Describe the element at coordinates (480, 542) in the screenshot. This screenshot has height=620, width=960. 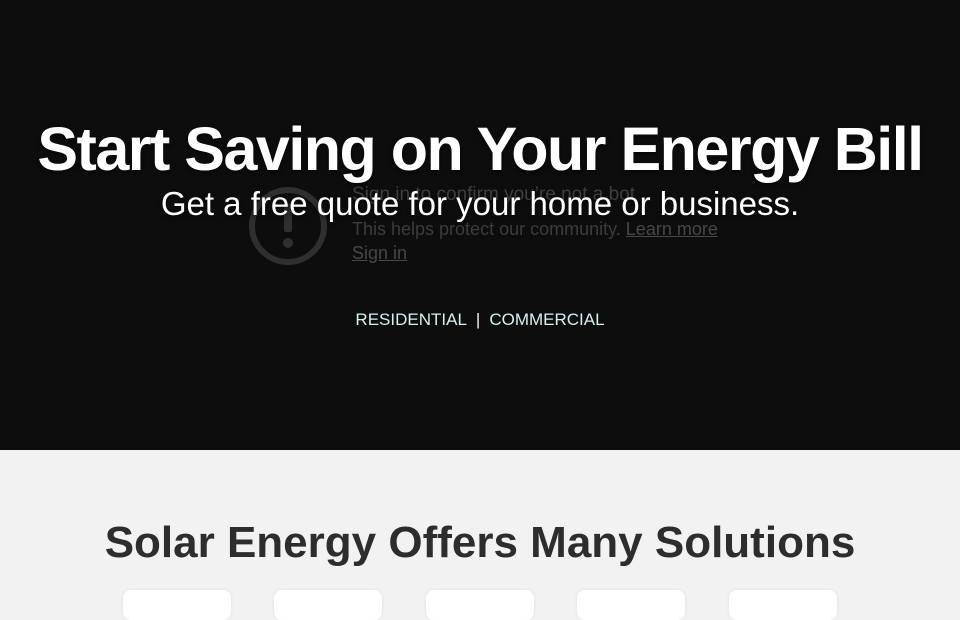
I see `solutions-title: Solar Energy Offers Many Solutions` at that location.